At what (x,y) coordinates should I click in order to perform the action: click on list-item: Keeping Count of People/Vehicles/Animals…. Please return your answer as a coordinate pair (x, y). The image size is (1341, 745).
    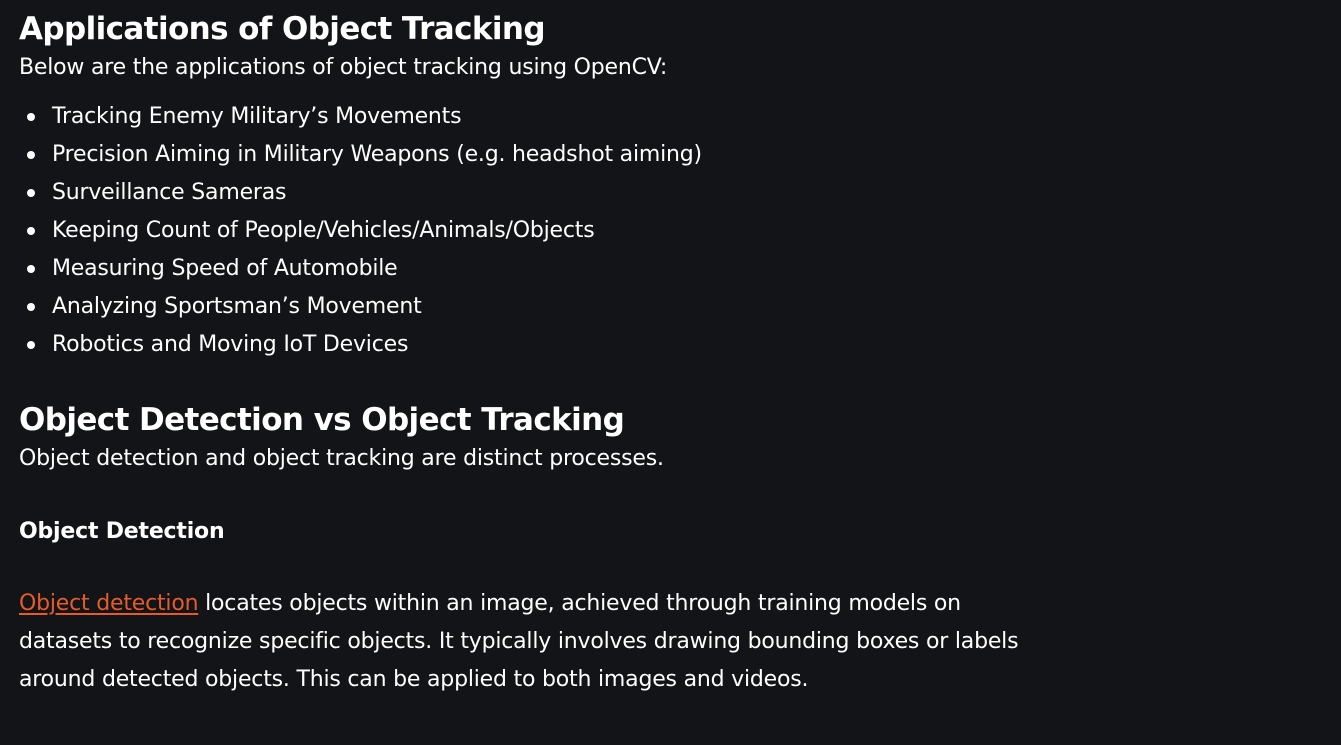
    Looking at the image, I should click on (673, 231).